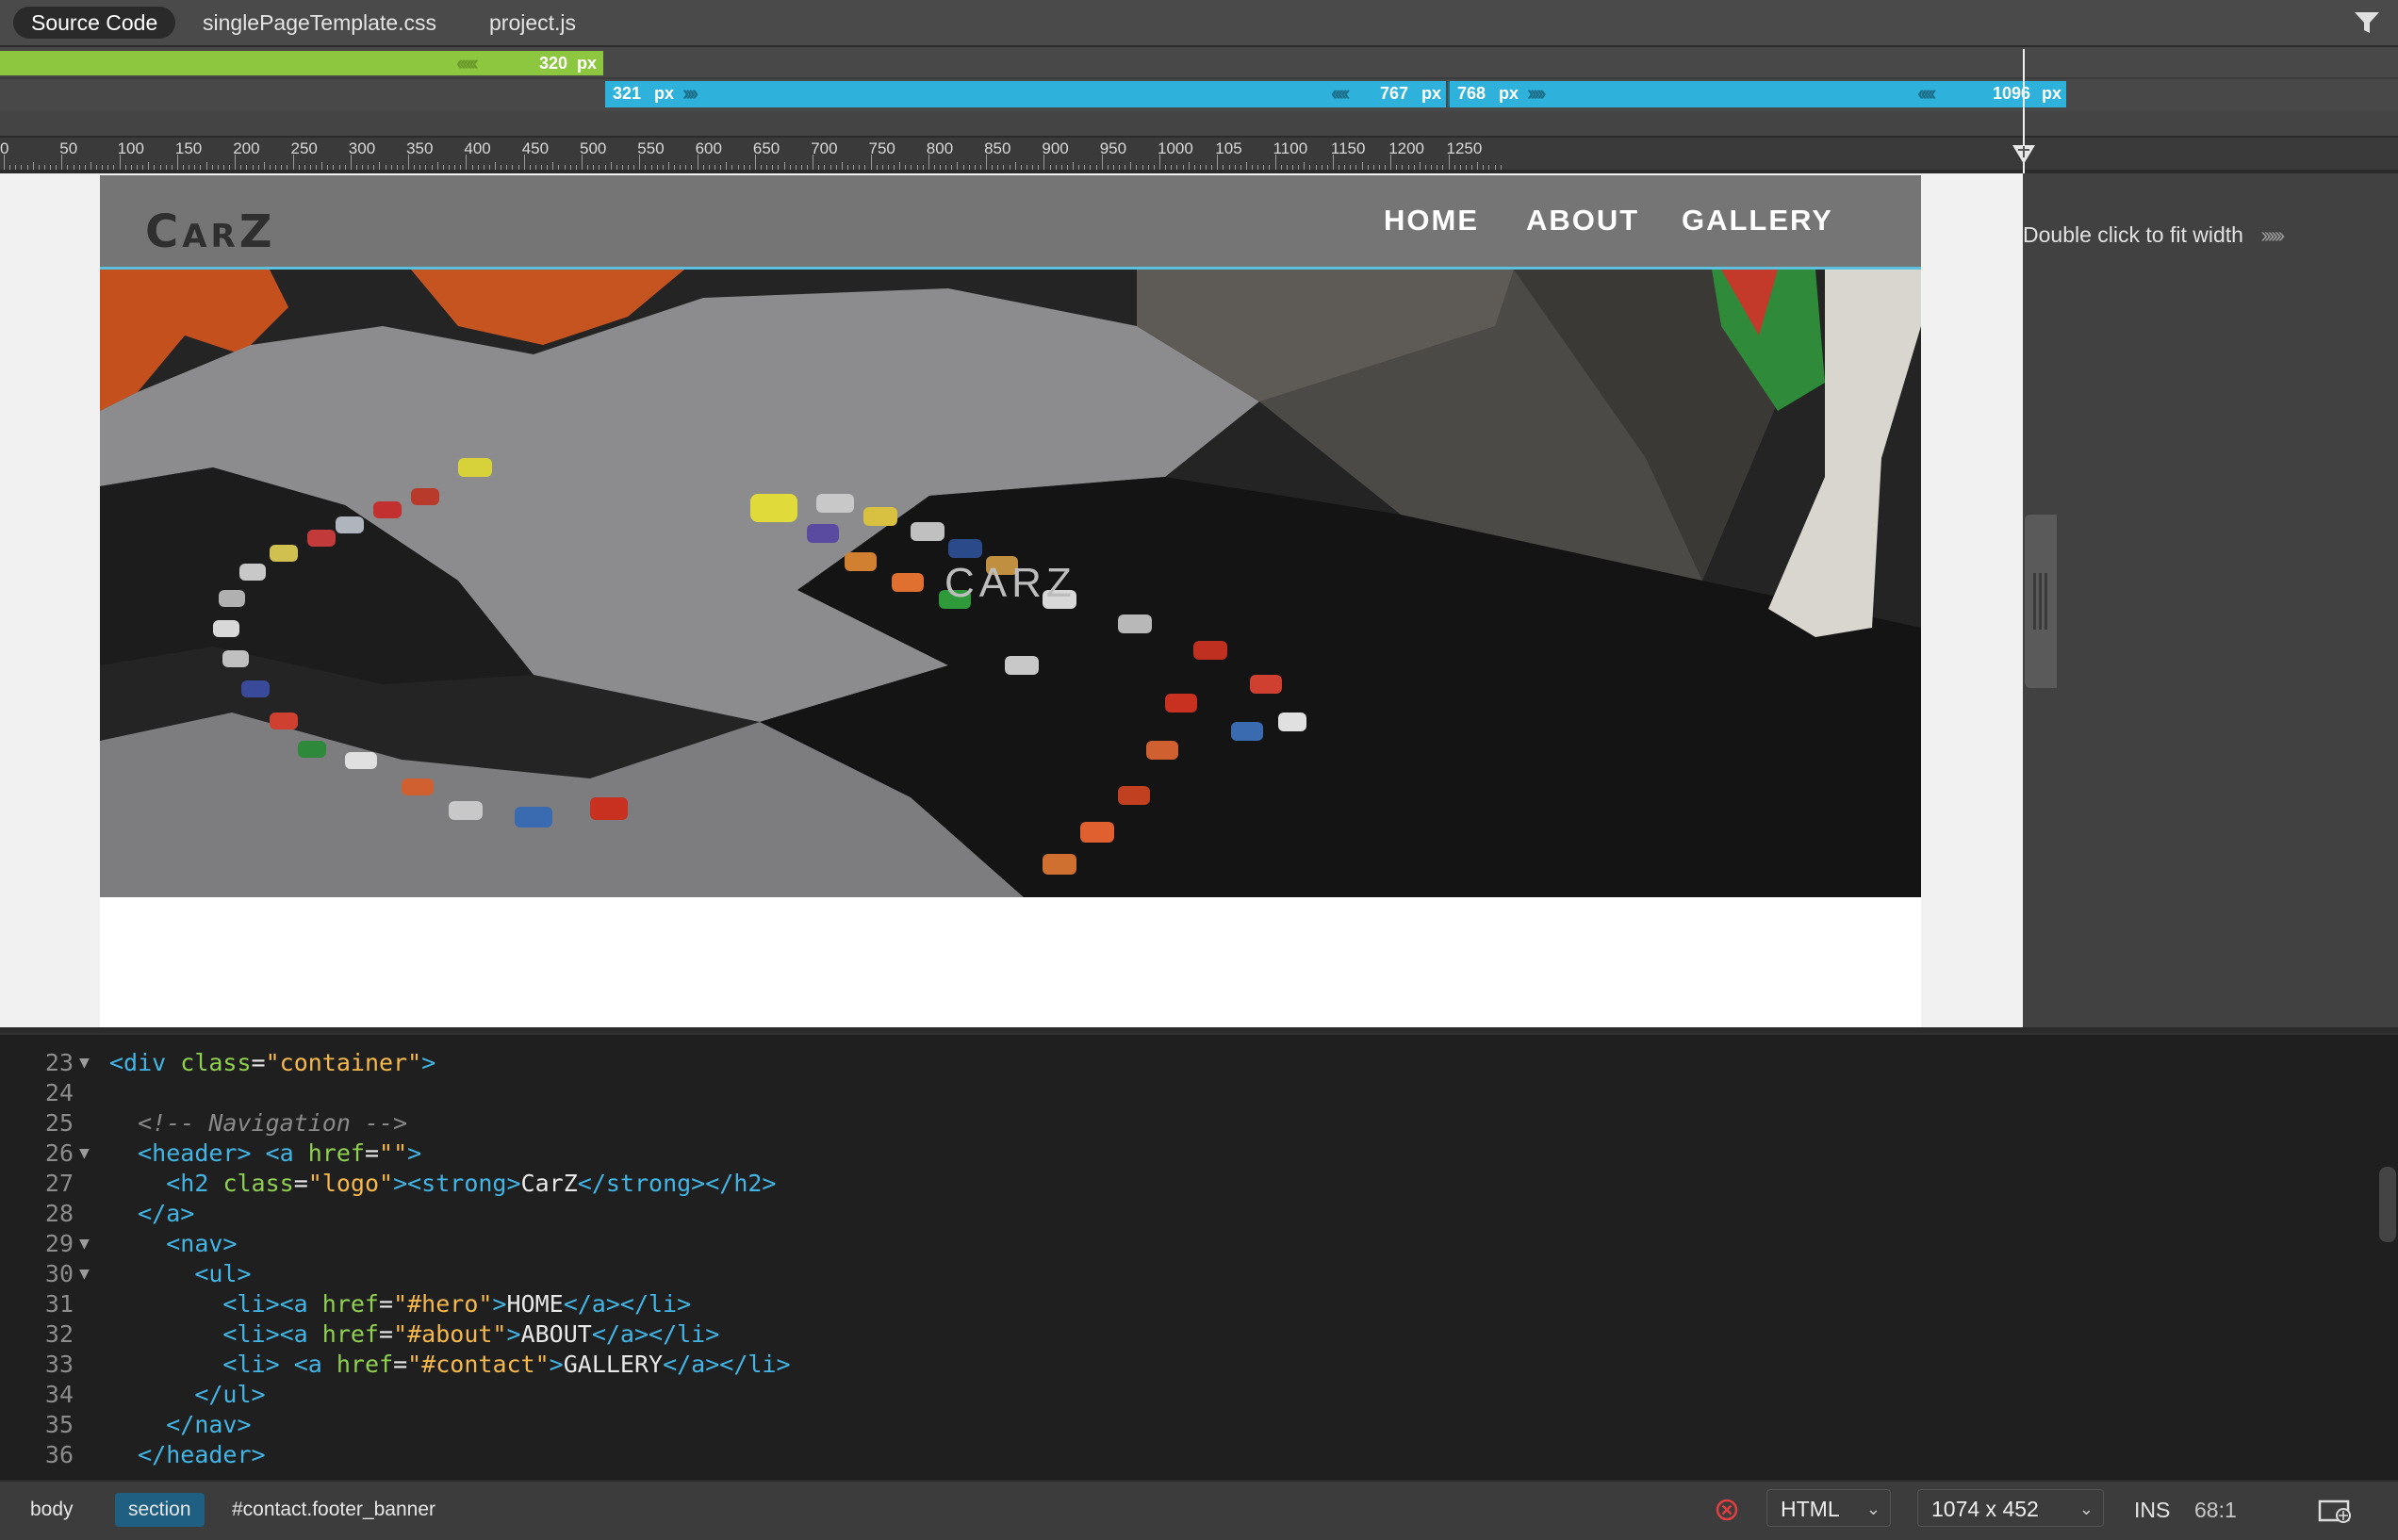  Describe the element at coordinates (1178, 1214) in the screenshot. I see `code-line: 28 </a>` at that location.